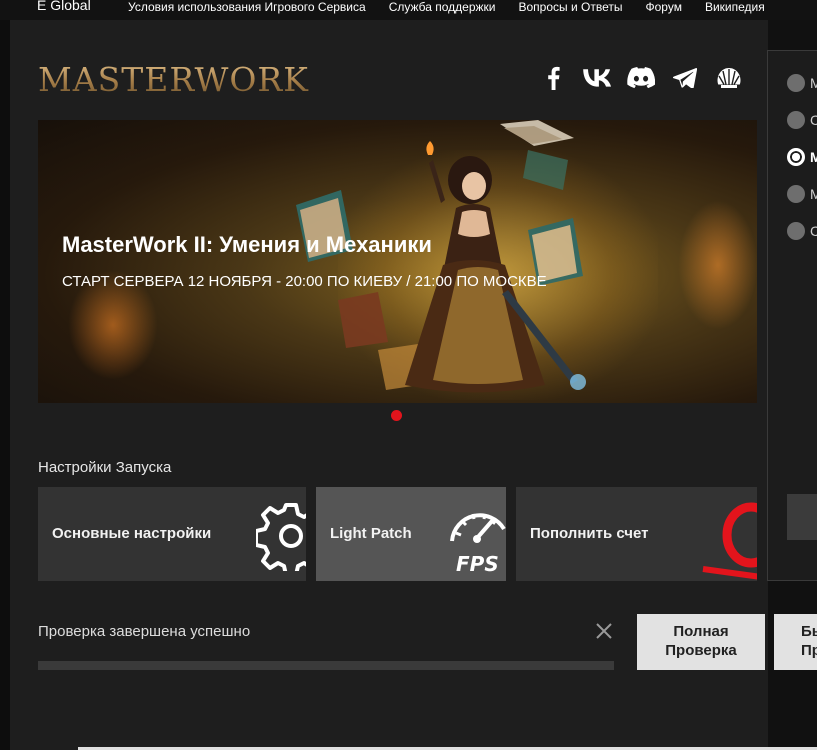  I want to click on facebook-icon, so click(553, 78).